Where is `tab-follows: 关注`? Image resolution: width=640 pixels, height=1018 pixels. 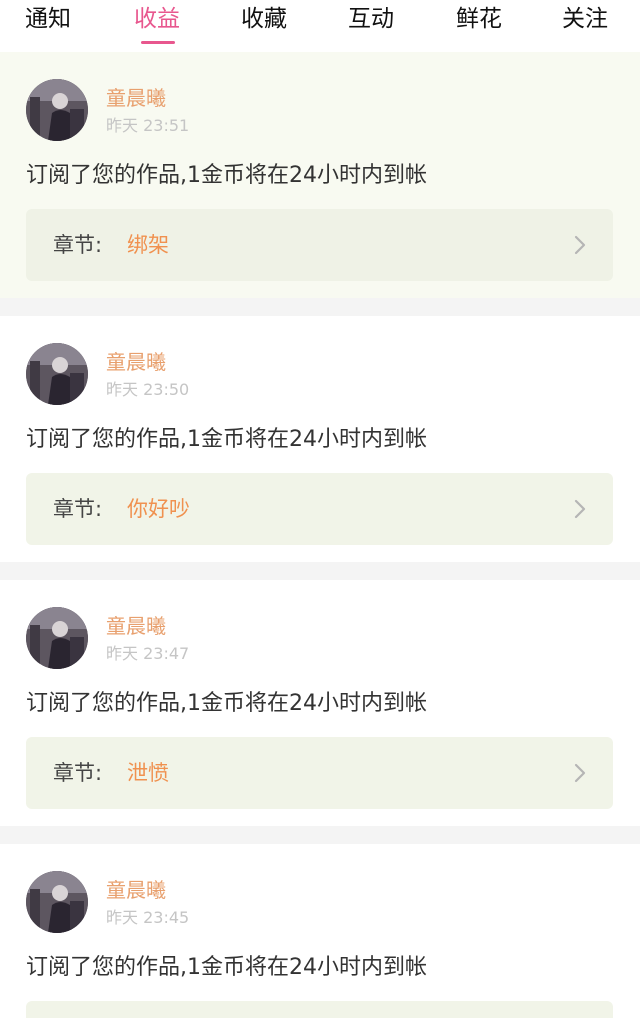
tab-follows: 关注 is located at coordinates (585, 19).